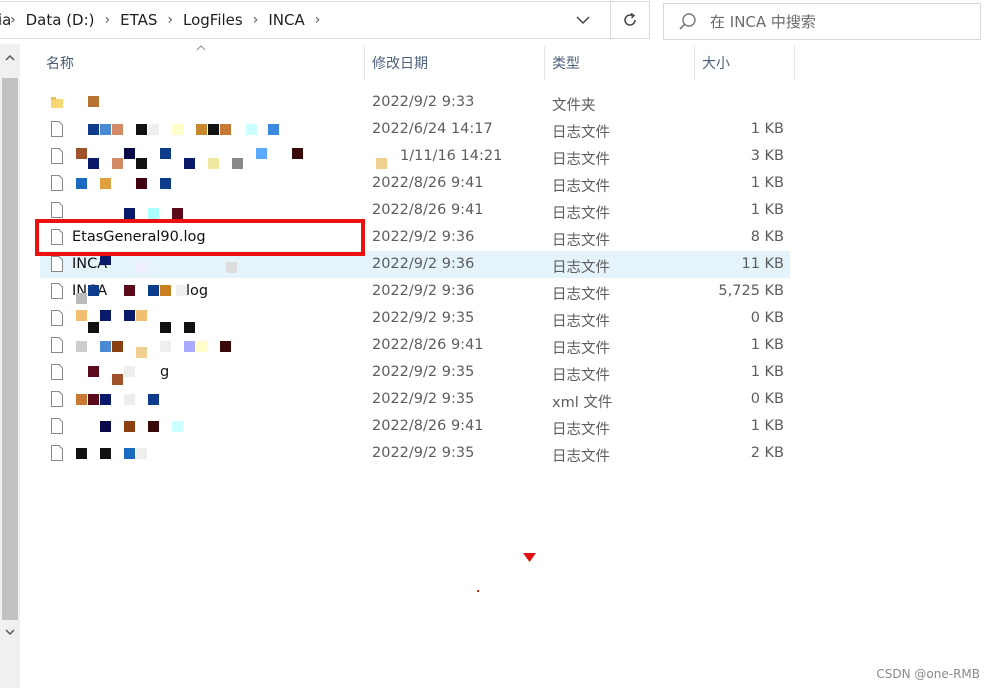 The width and height of the screenshot is (994, 688). I want to click on refresh-button, so click(629, 20).